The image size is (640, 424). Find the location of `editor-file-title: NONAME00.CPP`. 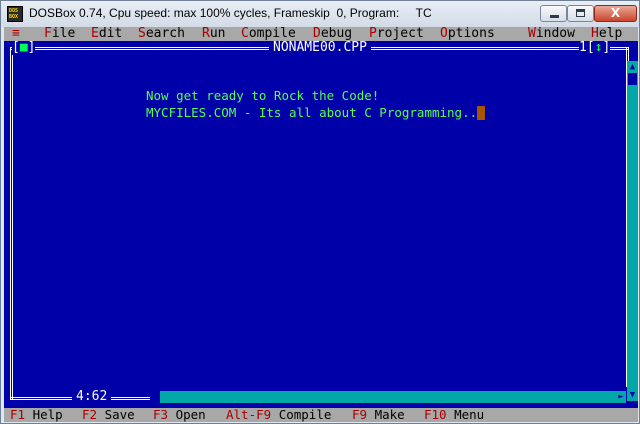

editor-file-title: NONAME00.CPP is located at coordinates (320, 48).